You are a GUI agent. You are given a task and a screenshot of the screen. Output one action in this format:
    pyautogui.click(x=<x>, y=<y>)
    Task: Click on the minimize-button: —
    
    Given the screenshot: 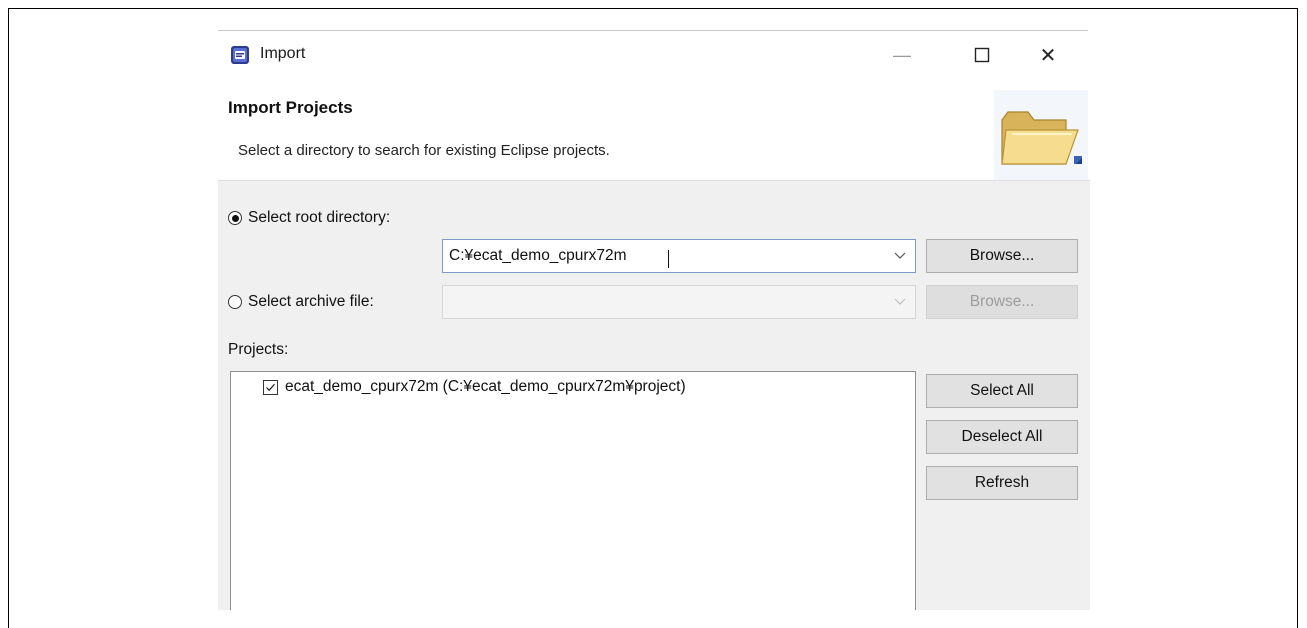 What is the action you would take?
    pyautogui.click(x=902, y=55)
    